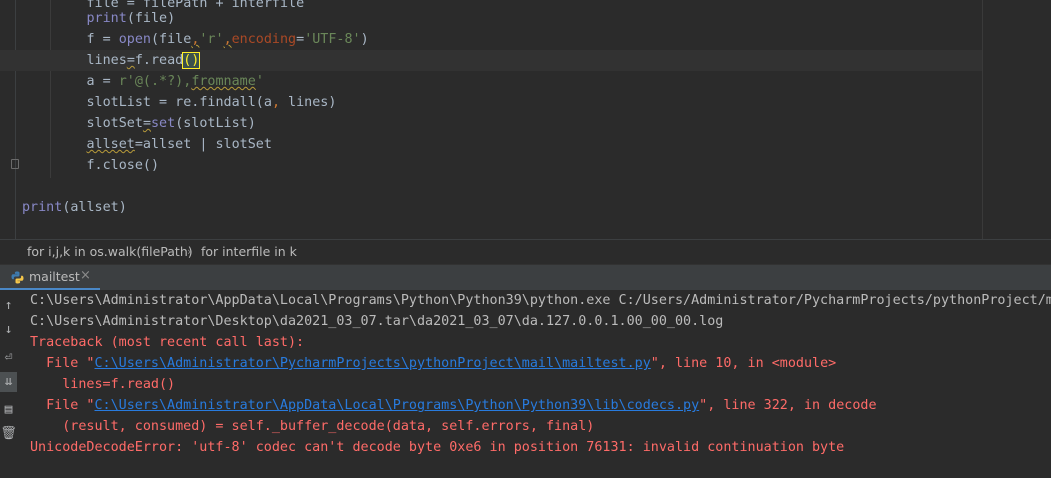  What do you see at coordinates (264, 39) in the screenshot?
I see `code-token: encoding` at bounding box center [264, 39].